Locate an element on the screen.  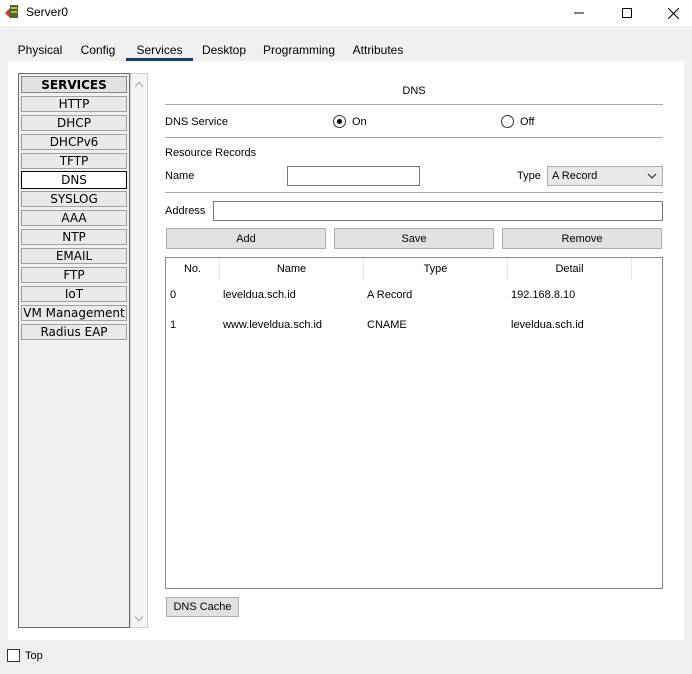
column-header-name: Name is located at coordinates (292, 269).